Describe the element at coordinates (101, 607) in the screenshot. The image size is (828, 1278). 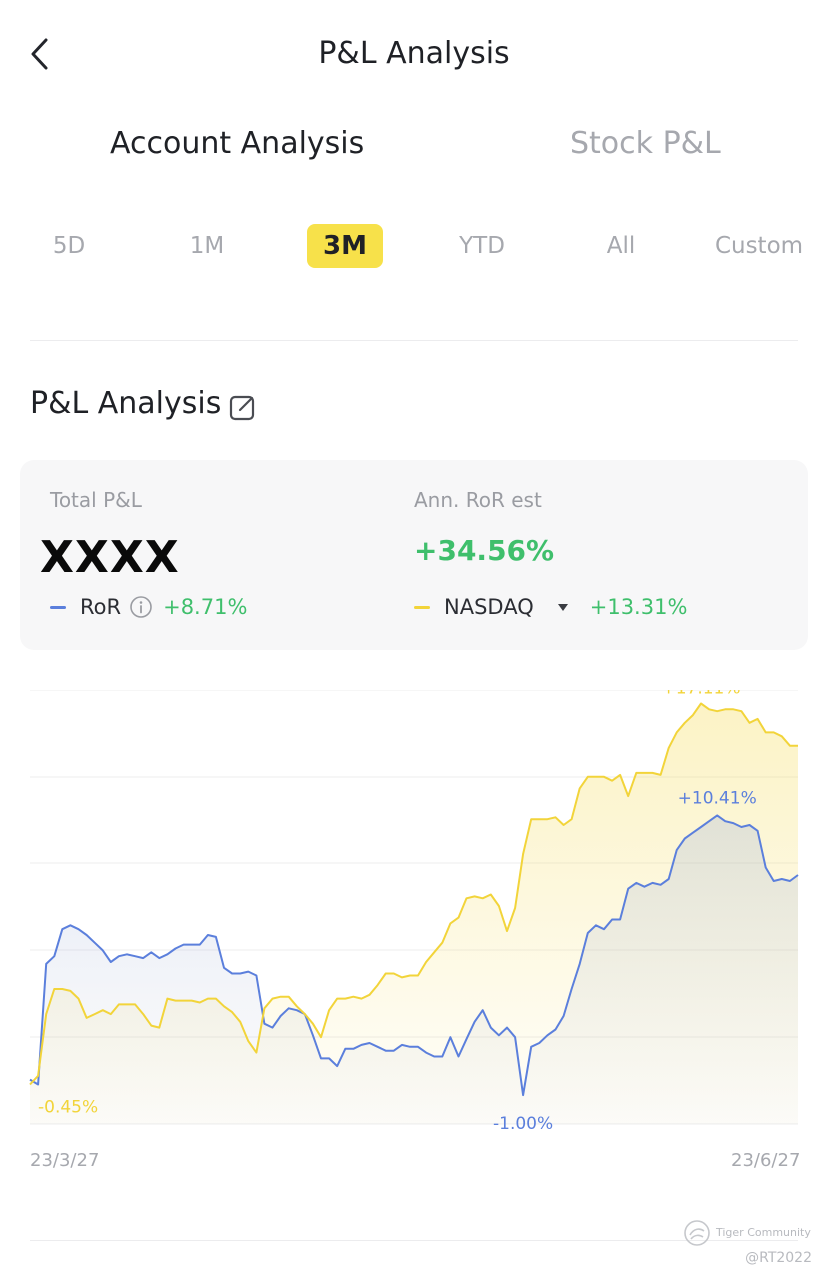
I see `ror-label: RoR` at that location.